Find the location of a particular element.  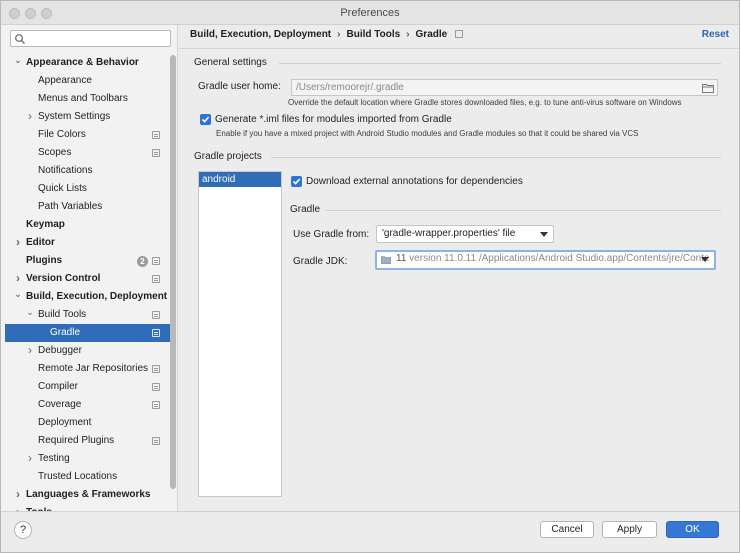

sidebar-item-compiler: Compiler is located at coordinates (86, 387).